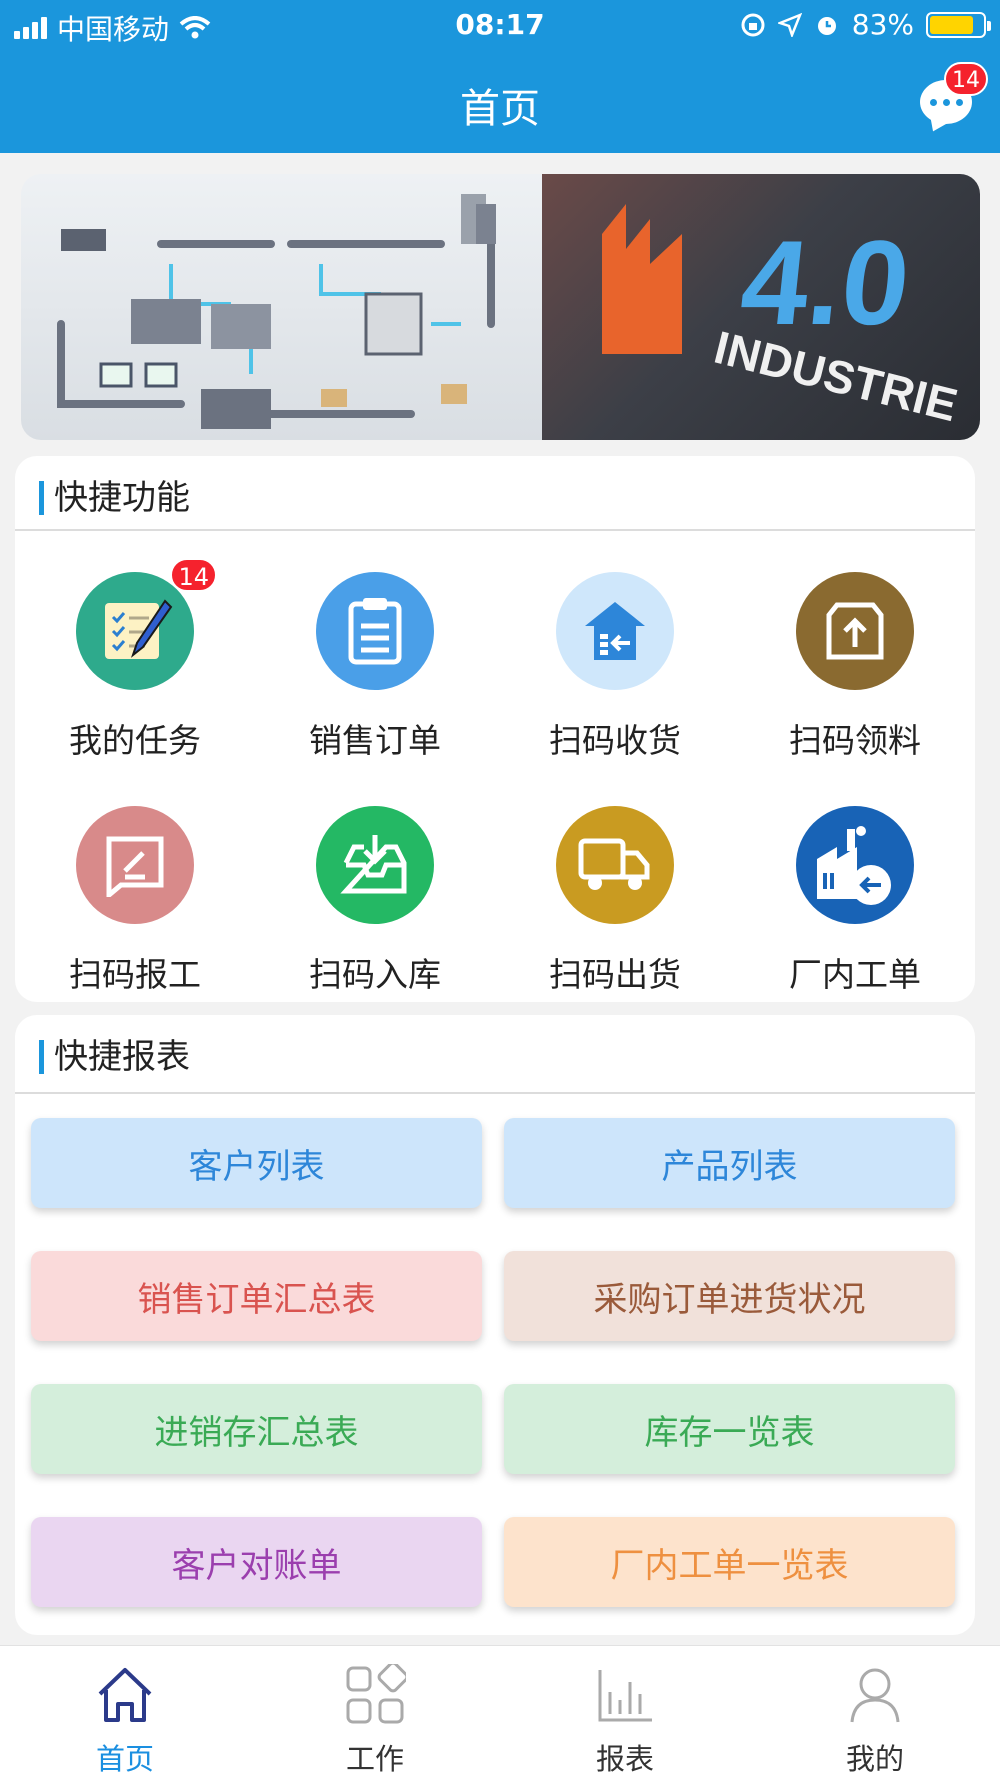 The width and height of the screenshot is (1000, 1778). I want to click on quick-item-label: 厂内工单, so click(855, 974).